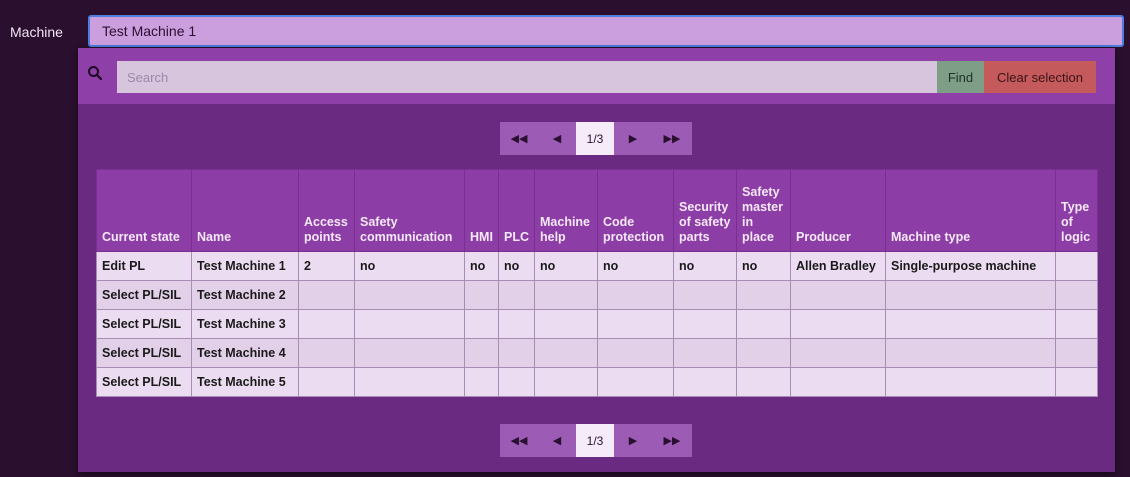 The height and width of the screenshot is (477, 1130). What do you see at coordinates (566, 210) in the screenshot?
I see `column-header: Machine help` at bounding box center [566, 210].